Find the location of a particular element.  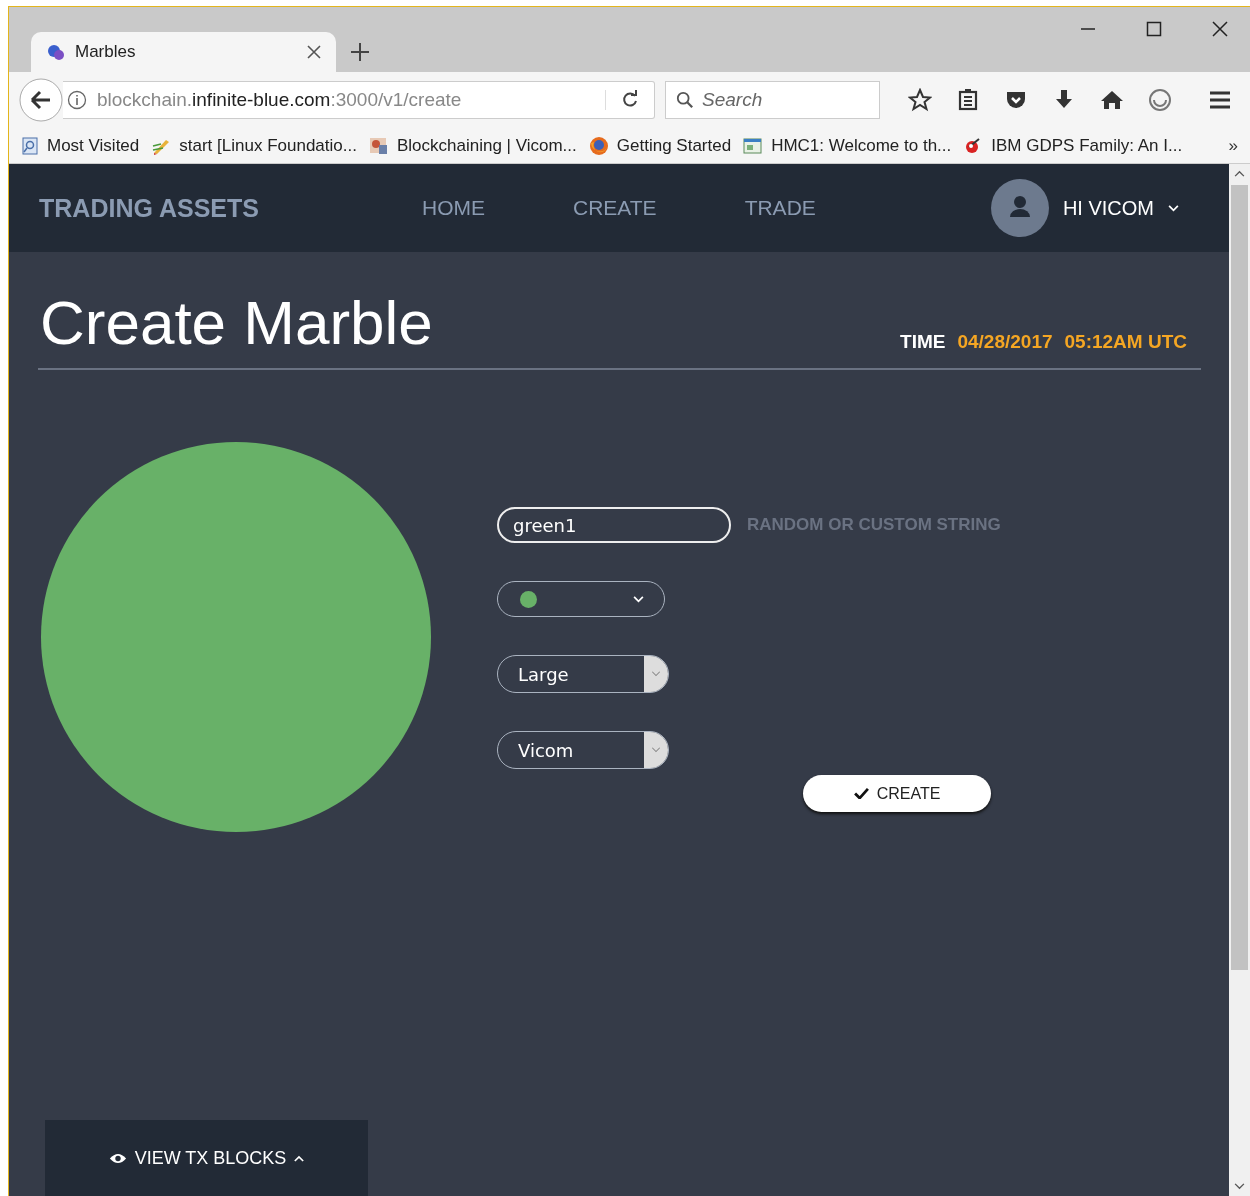

name-field: green1 is located at coordinates (614, 525).